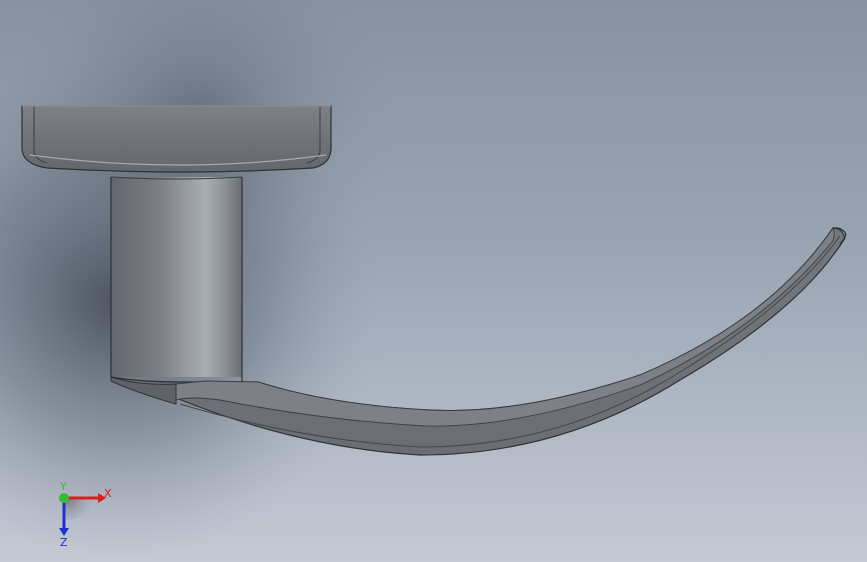 Image resolution: width=867 pixels, height=562 pixels. I want to click on axis-triad: X Y Z, so click(85, 514).